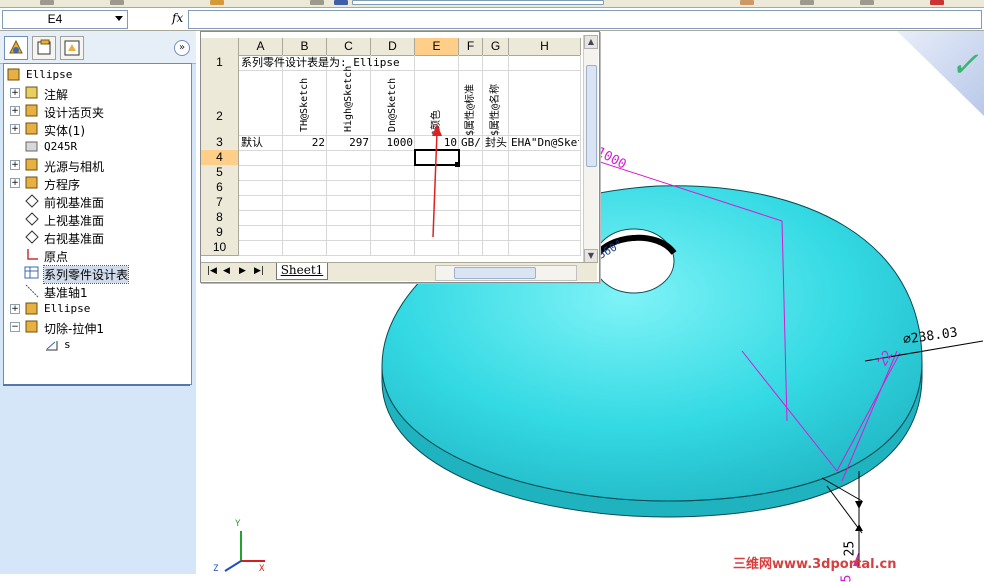 The image size is (984, 582). Describe the element at coordinates (220, 188) in the screenshot. I see `row-header: 6` at that location.